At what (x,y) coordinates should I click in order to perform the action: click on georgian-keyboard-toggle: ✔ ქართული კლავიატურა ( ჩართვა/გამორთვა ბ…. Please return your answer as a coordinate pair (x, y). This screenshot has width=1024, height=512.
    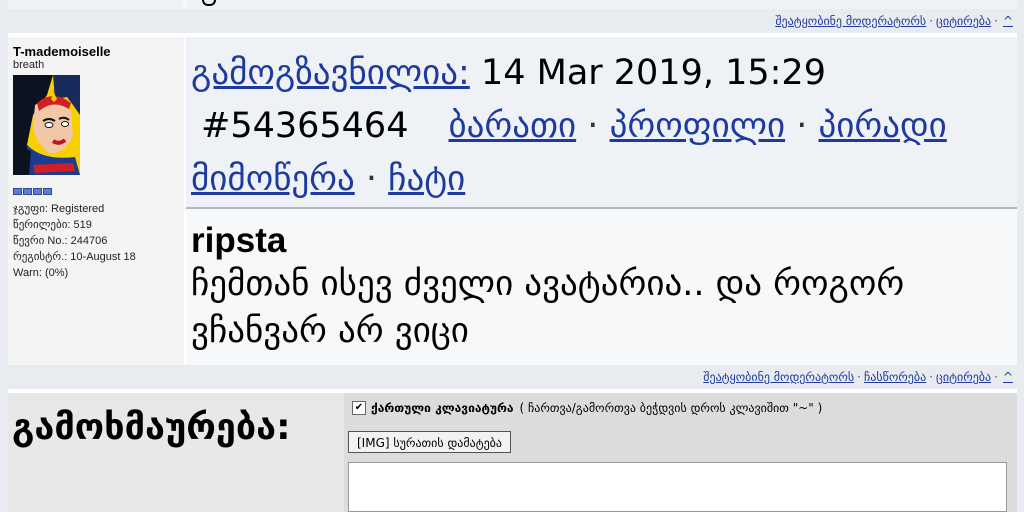
    Looking at the image, I should click on (587, 408).